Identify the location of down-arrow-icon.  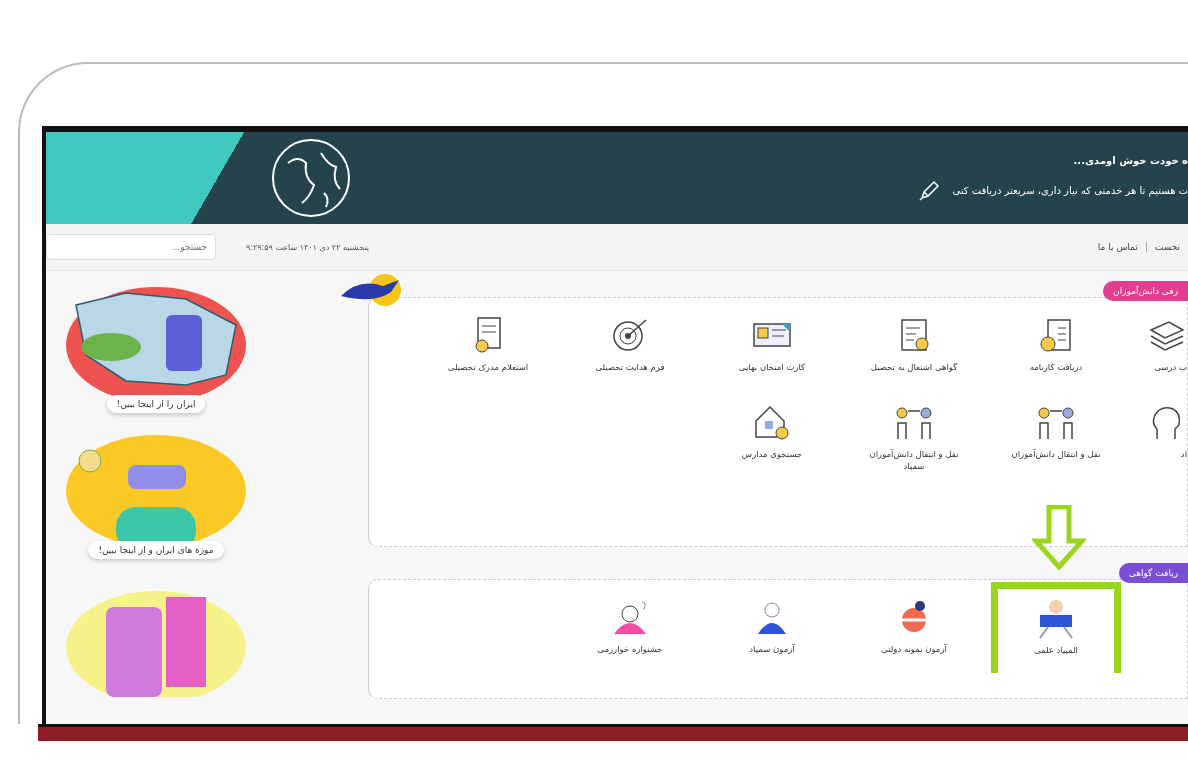
(1059, 538).